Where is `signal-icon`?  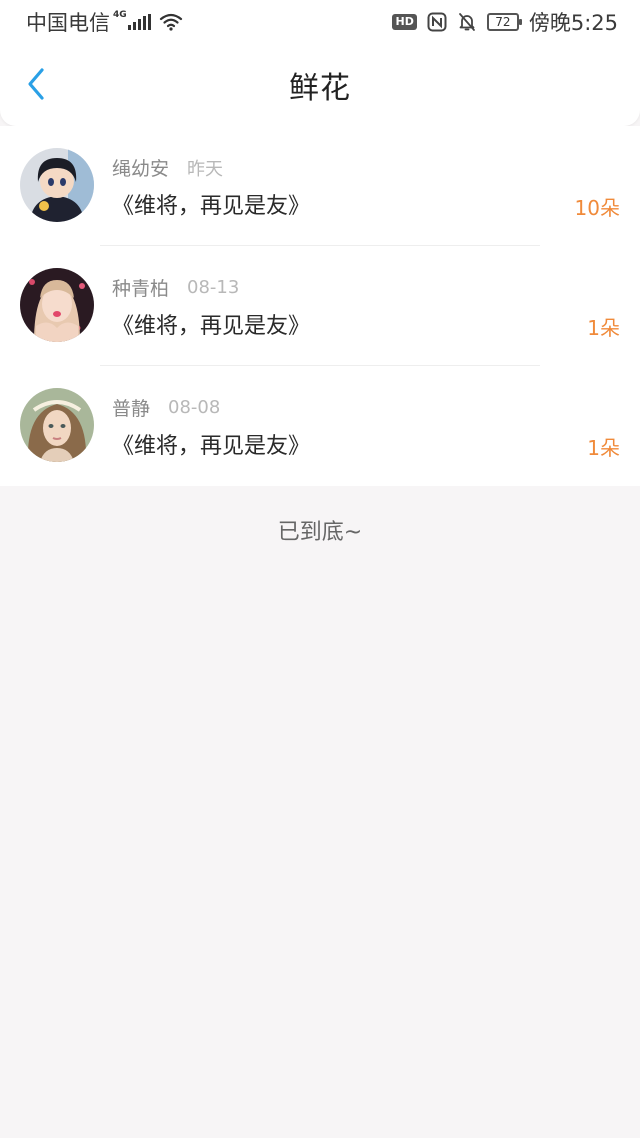
signal-icon is located at coordinates (139, 22).